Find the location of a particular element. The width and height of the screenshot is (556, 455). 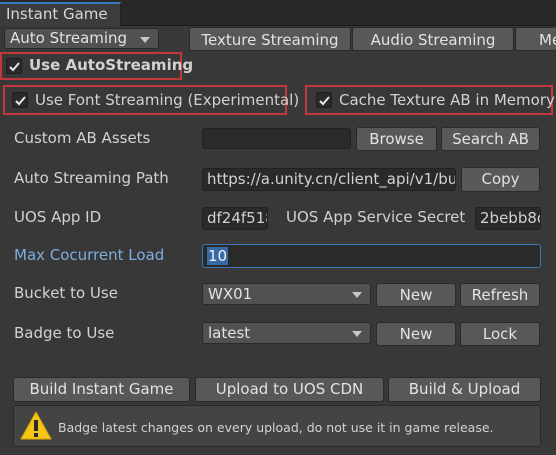

use-font-streaming-label: Use Font Streaming (Experimental) is located at coordinates (167, 100).